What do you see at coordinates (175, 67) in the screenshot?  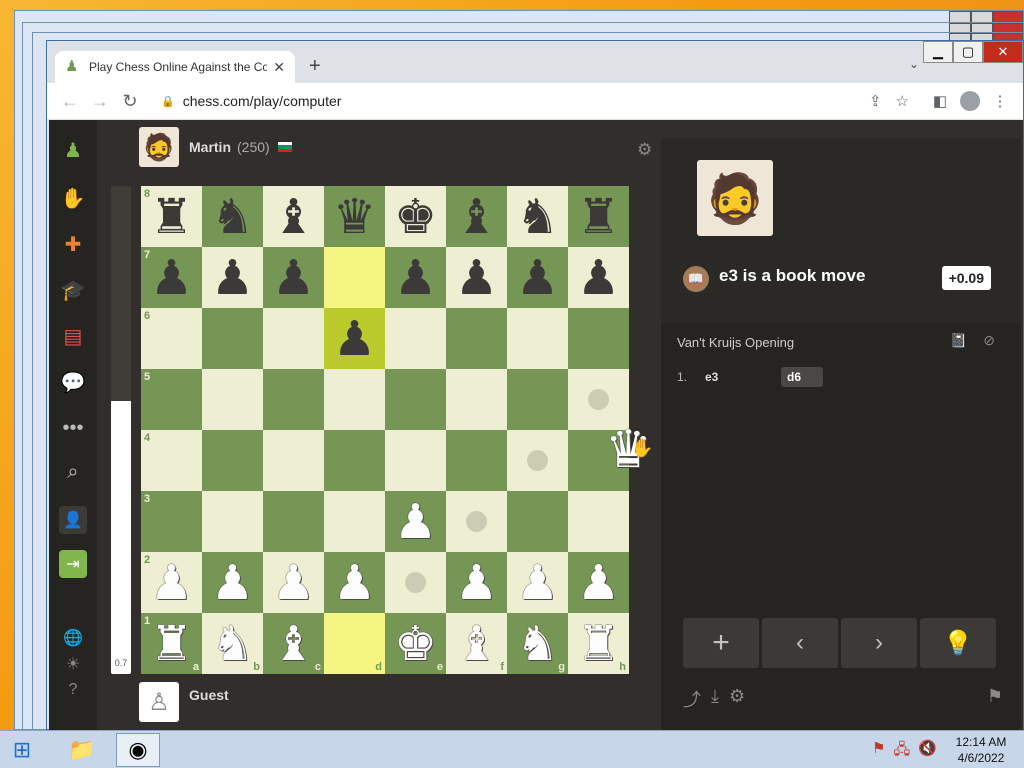 I see `browser-tab: ♟ Play Chess Online Against the Co ✕` at bounding box center [175, 67].